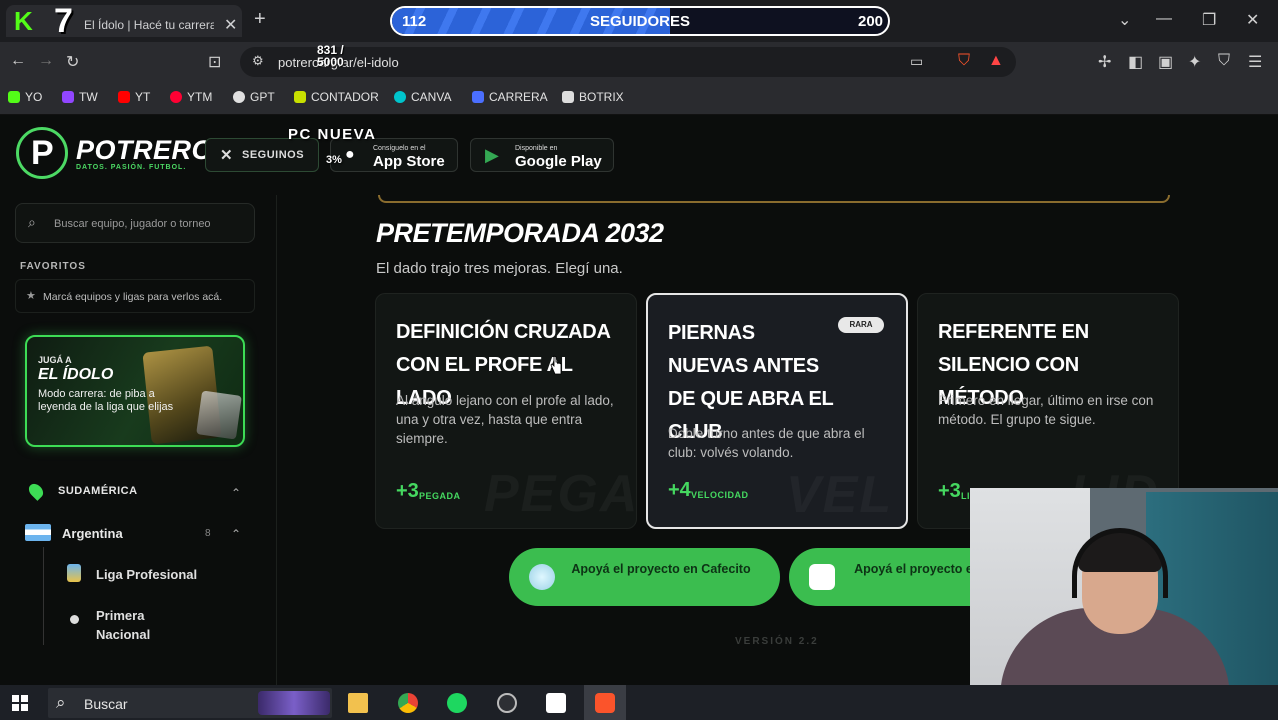  What do you see at coordinates (720, 495) in the screenshot?
I see `card-stat: VELOCIDAD` at bounding box center [720, 495].